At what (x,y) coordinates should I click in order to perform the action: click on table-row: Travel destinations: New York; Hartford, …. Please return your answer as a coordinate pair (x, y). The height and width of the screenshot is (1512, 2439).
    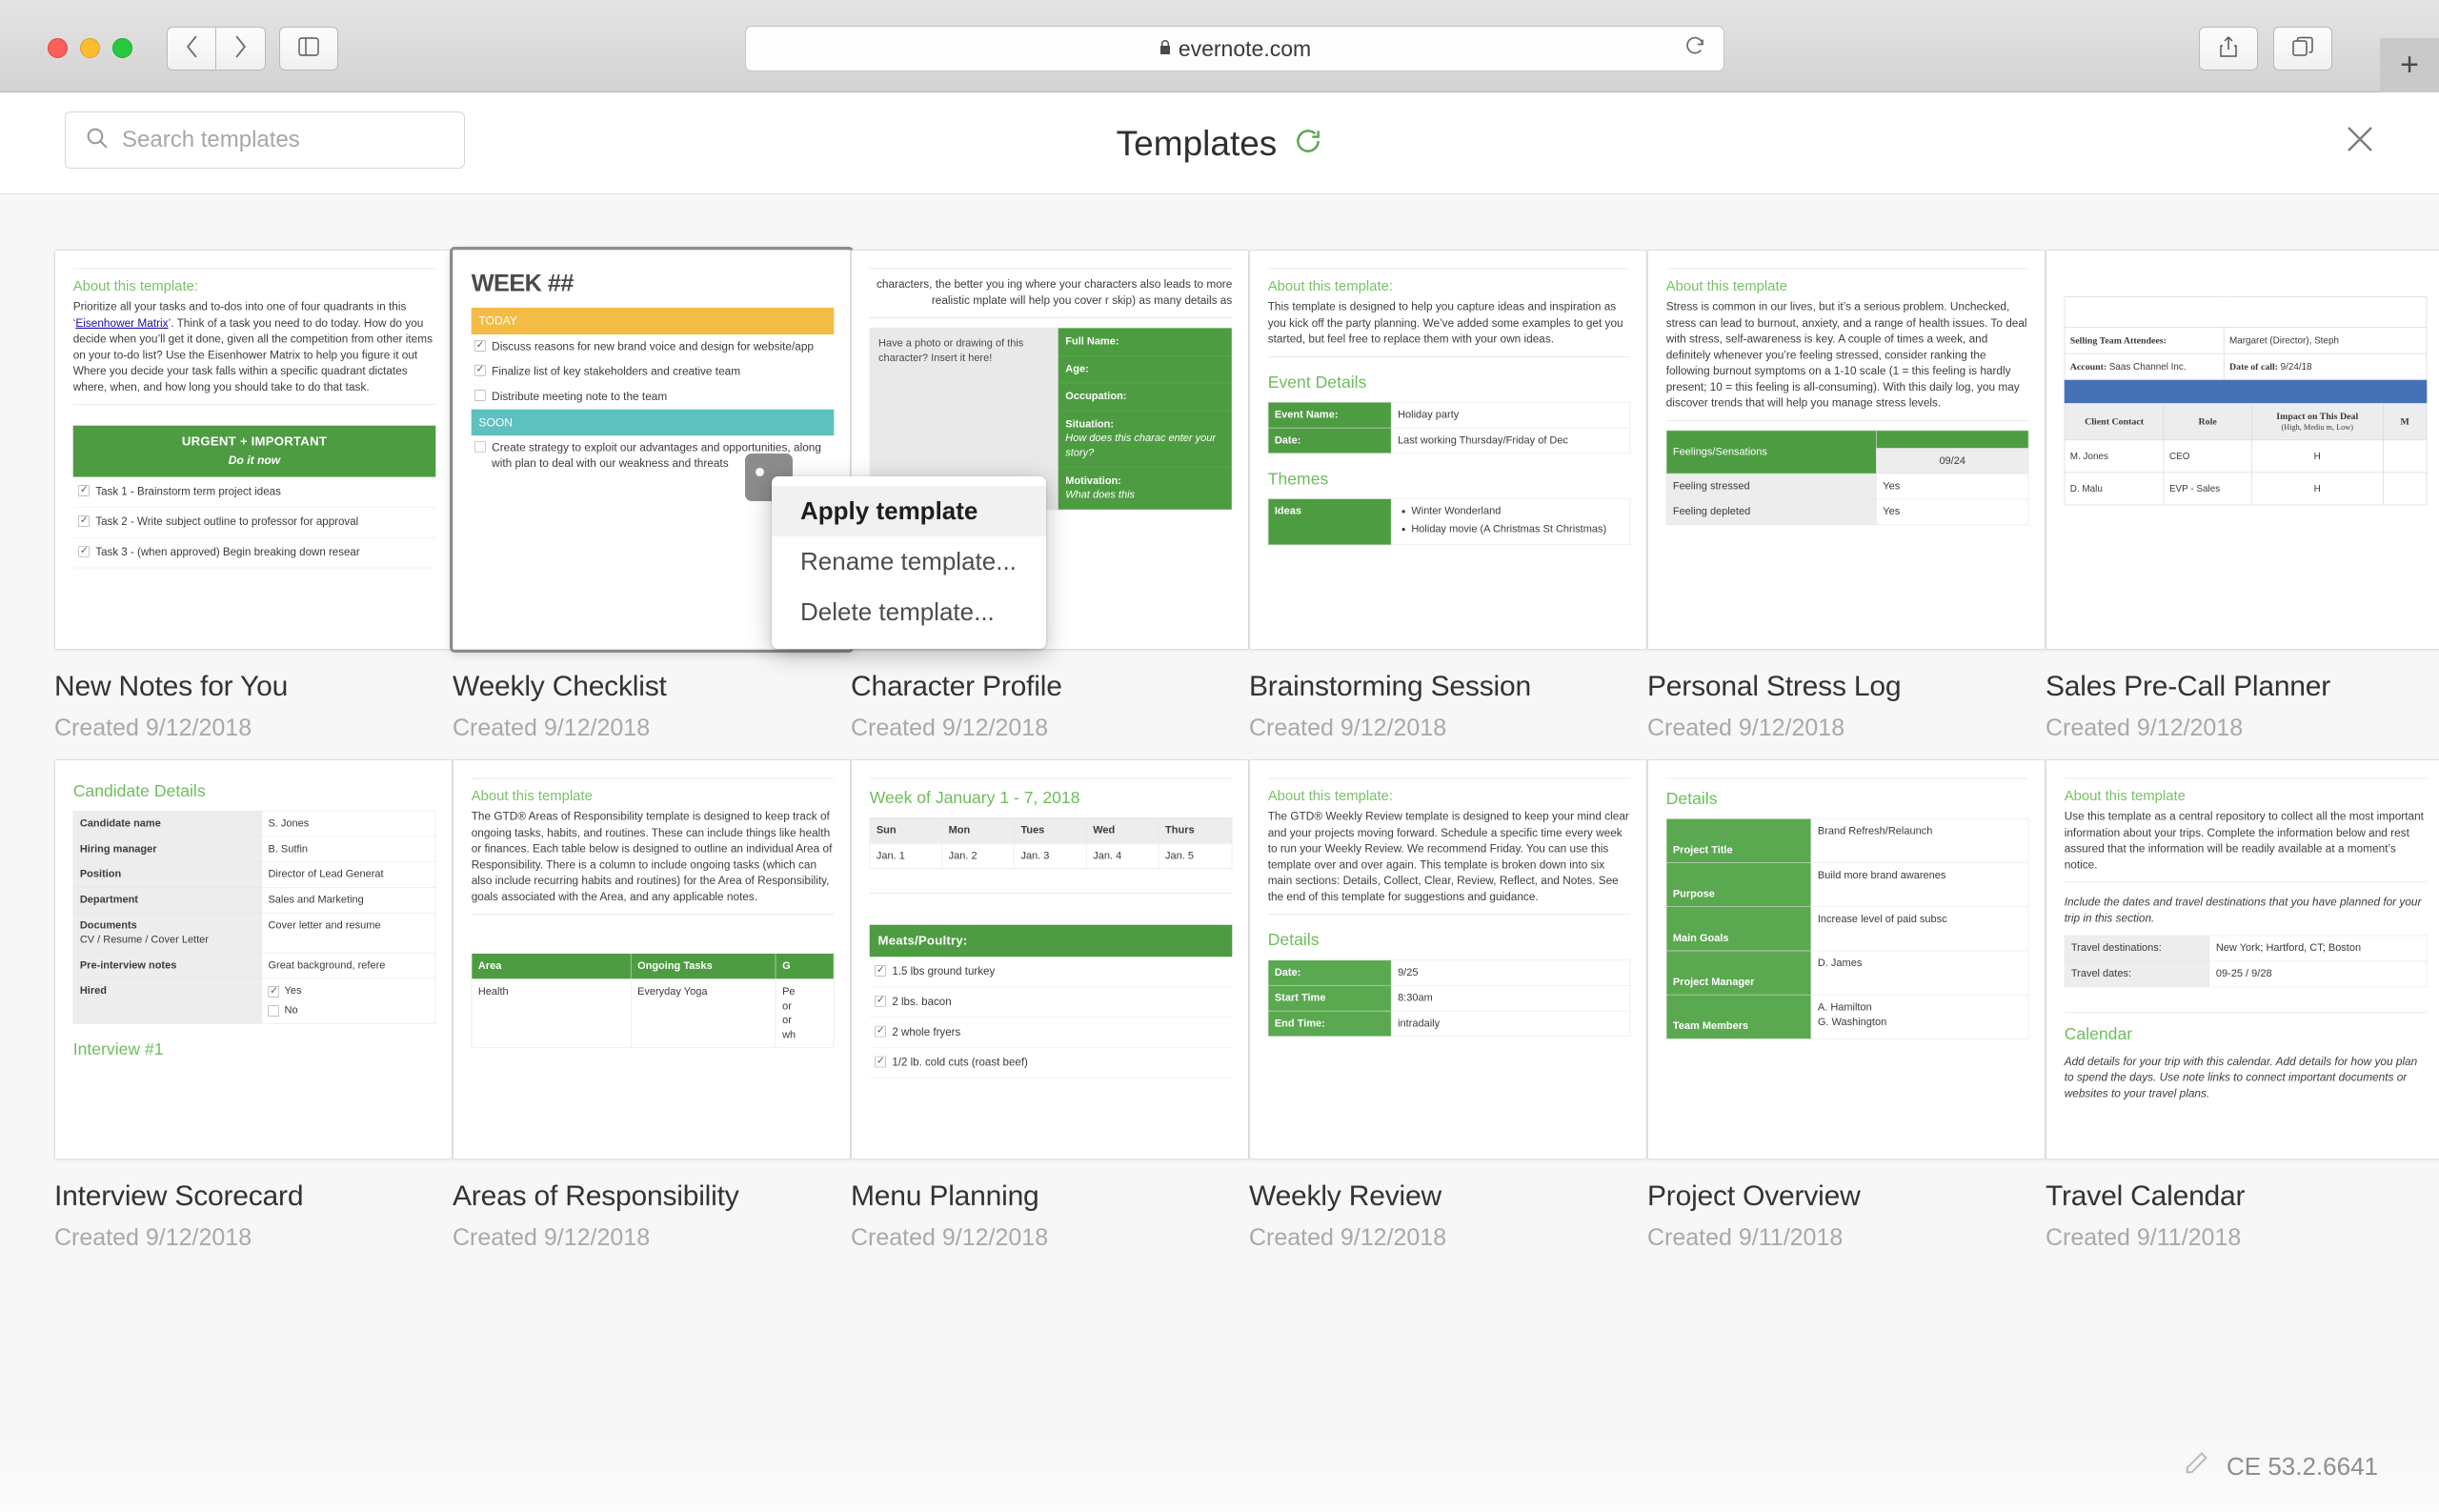
    Looking at the image, I should click on (2246, 949).